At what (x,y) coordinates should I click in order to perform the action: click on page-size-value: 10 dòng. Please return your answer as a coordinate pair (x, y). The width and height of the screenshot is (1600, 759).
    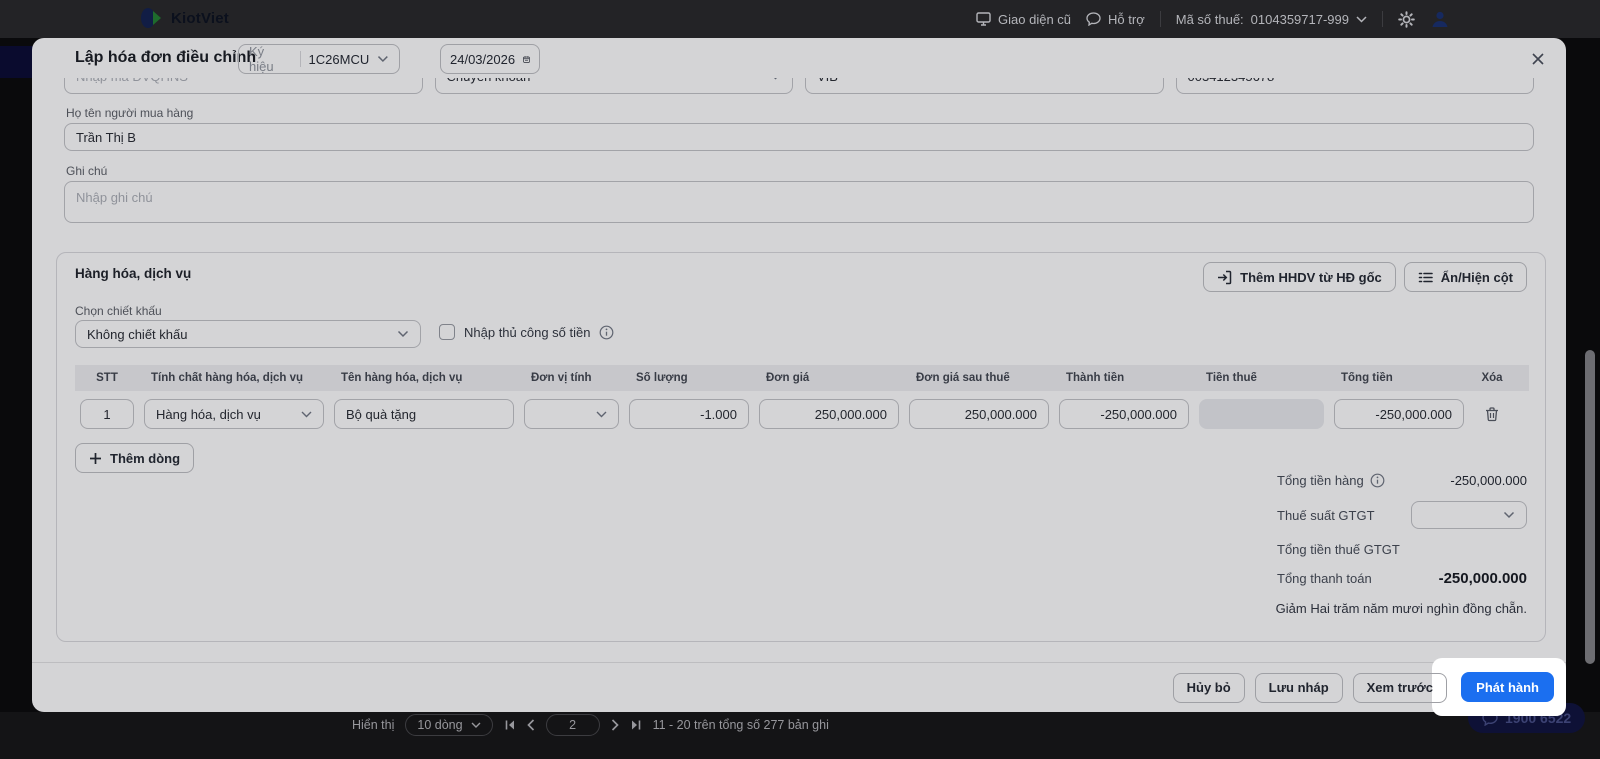
    Looking at the image, I should click on (440, 725).